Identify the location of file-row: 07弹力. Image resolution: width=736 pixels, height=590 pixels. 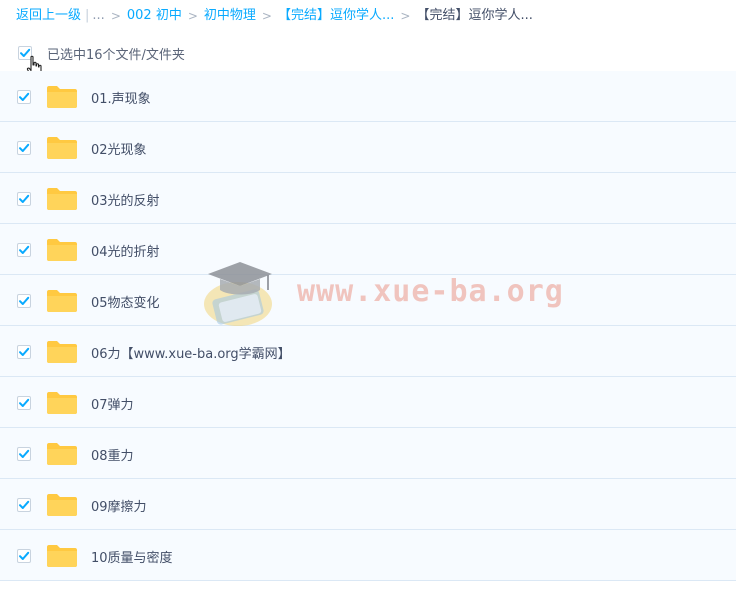
(368, 402).